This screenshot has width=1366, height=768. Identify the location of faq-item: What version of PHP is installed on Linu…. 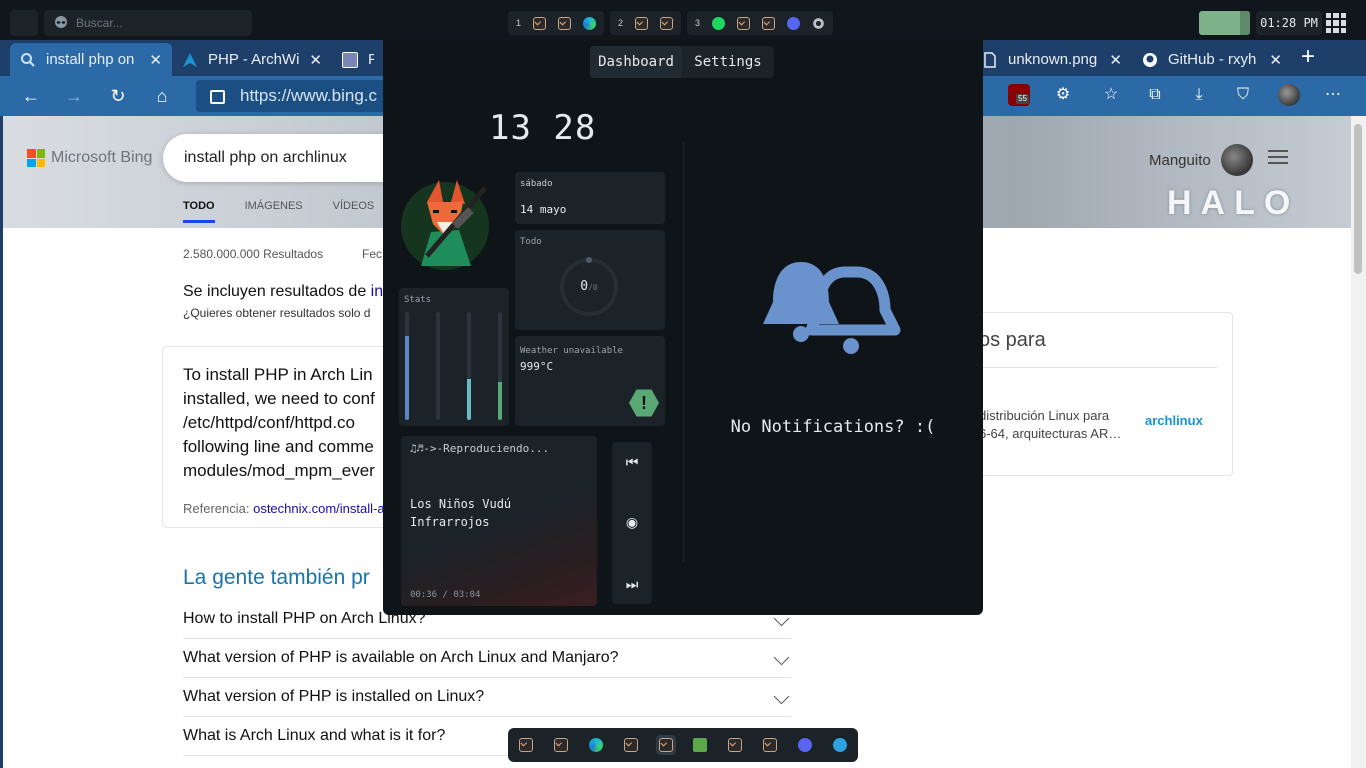
(487, 697).